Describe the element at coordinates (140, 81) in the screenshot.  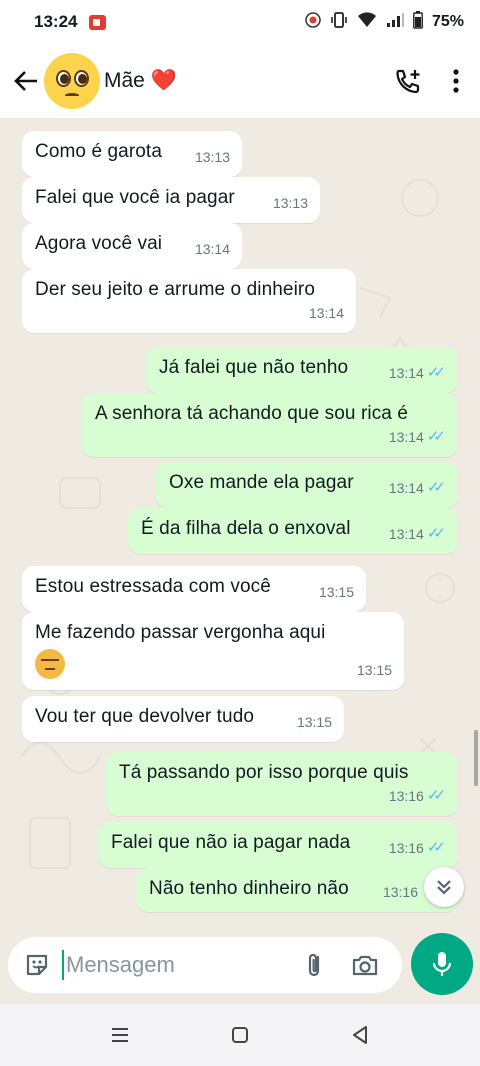
I see `contact-name: Mãe ❤️` at that location.